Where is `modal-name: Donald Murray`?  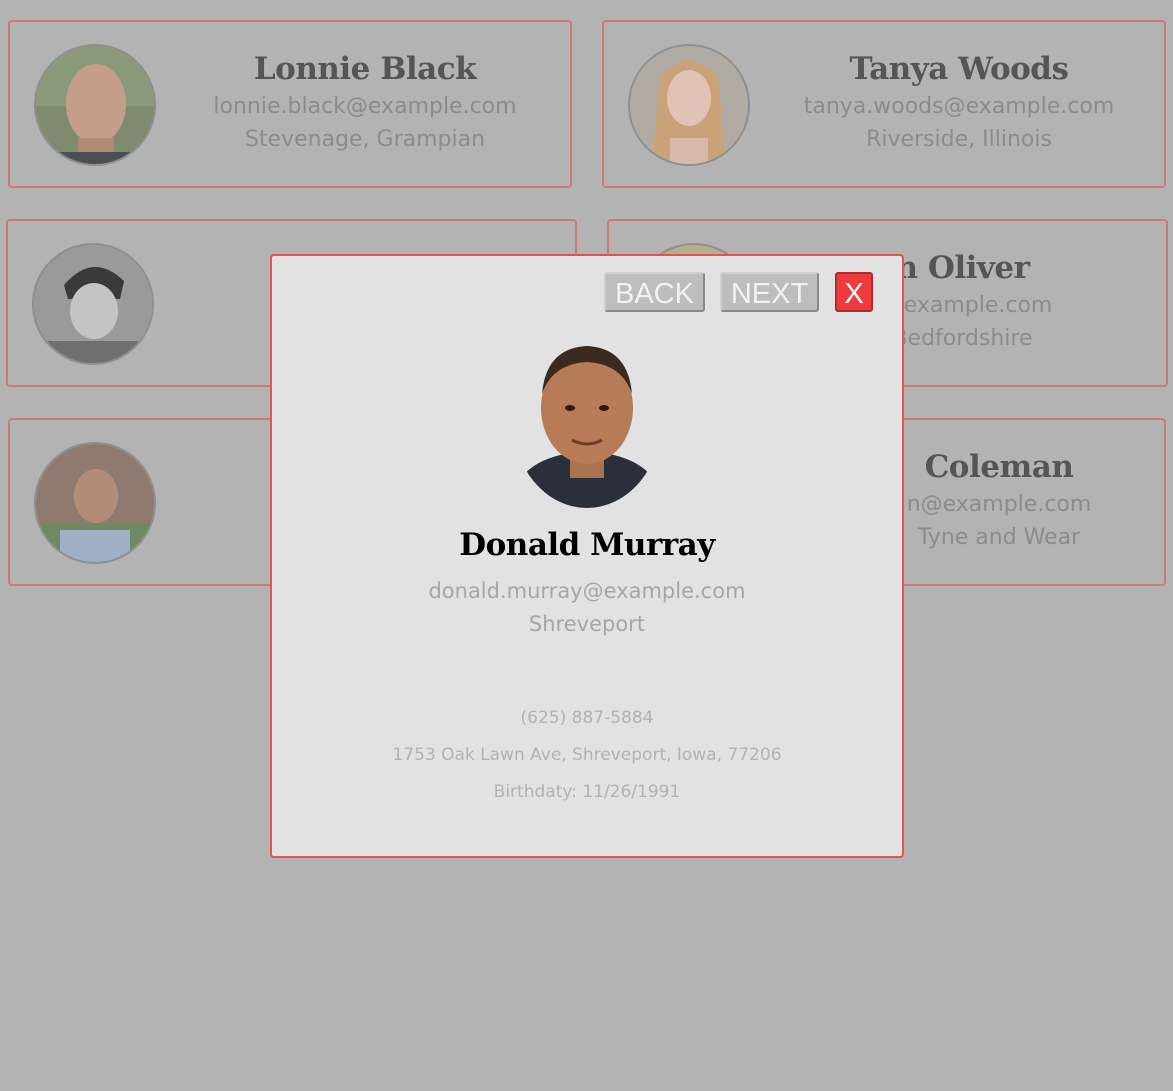
modal-name: Donald Murray is located at coordinates (587, 545).